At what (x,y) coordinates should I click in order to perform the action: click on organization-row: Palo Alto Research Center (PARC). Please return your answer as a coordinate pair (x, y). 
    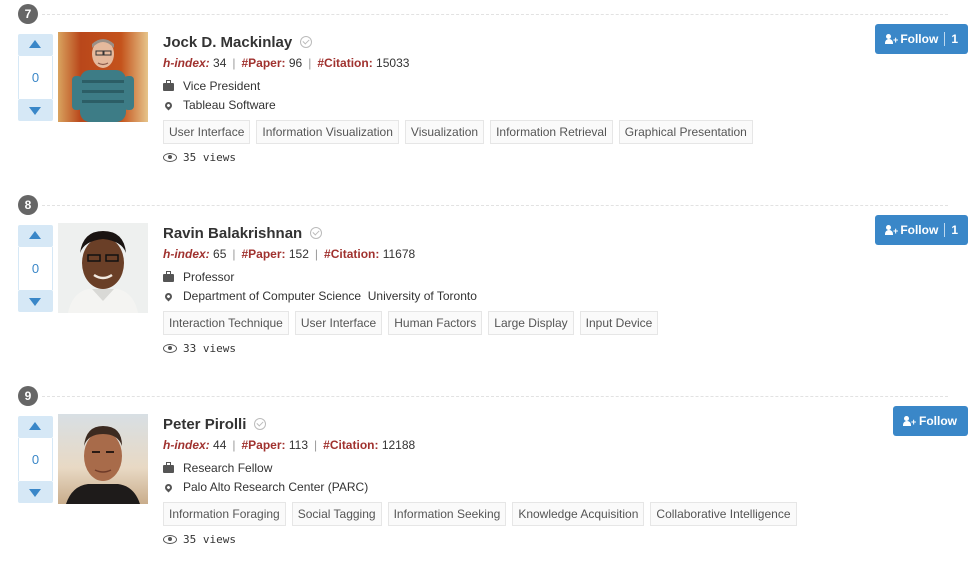
    Looking at the image, I should click on (265, 487).